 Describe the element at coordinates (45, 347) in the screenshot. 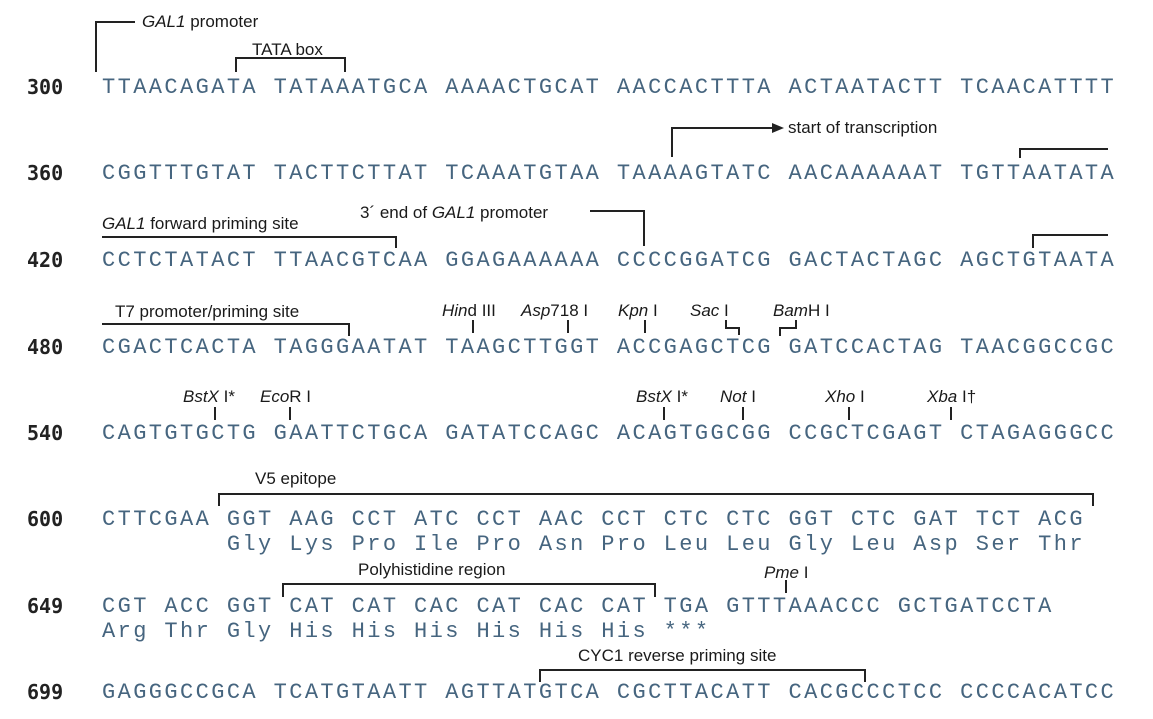

I see `row-number: 480` at that location.